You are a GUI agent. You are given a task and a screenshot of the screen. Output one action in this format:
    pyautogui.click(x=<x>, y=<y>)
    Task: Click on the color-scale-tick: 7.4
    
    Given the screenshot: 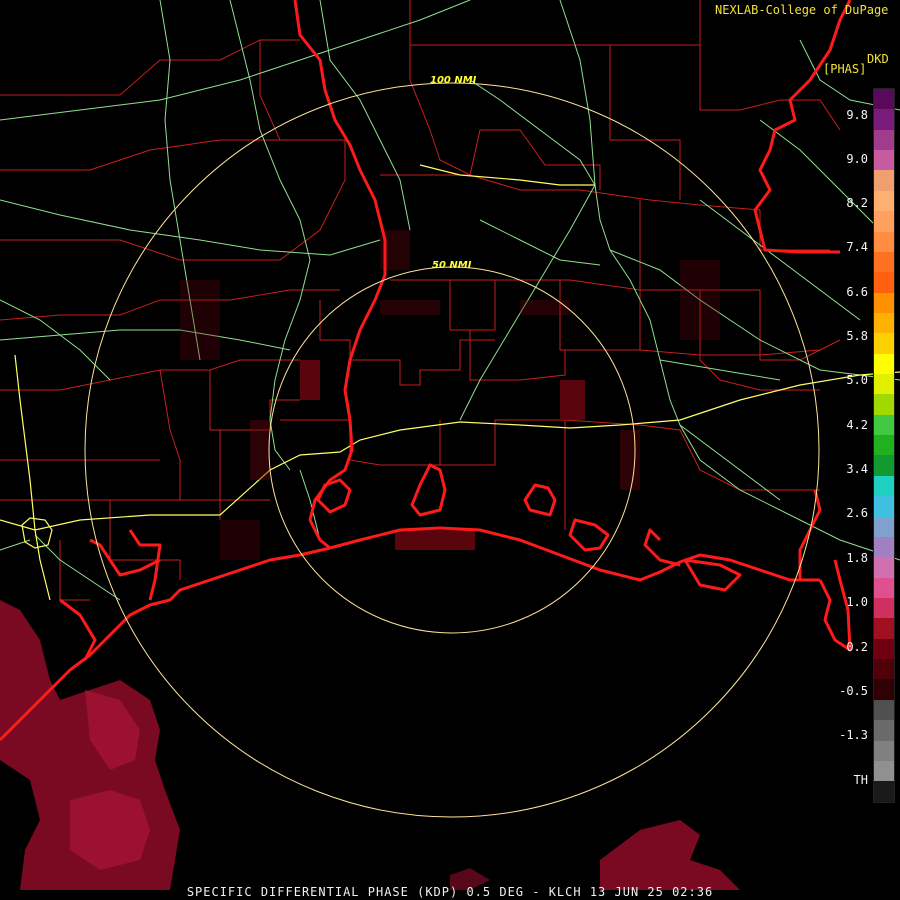 What is the action you would take?
    pyautogui.click(x=857, y=247)
    